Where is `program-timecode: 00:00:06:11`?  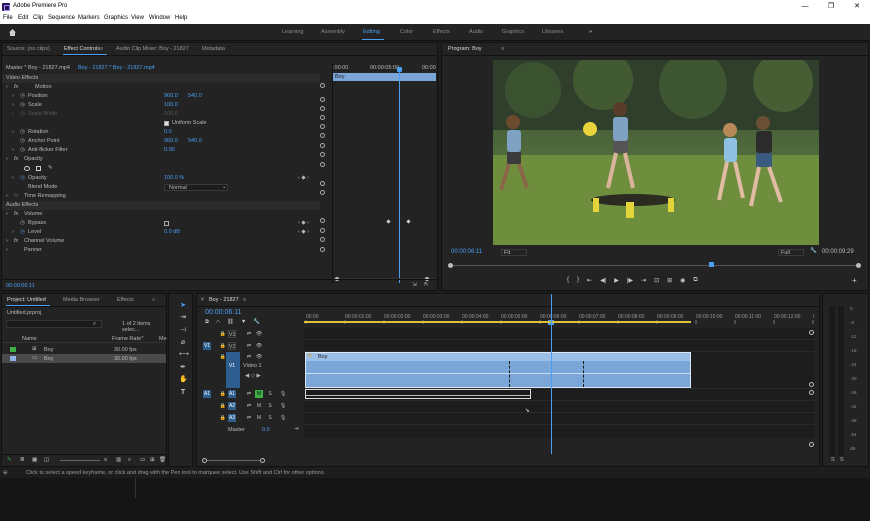
program-timecode: 00:00:06:11 is located at coordinates (466, 252).